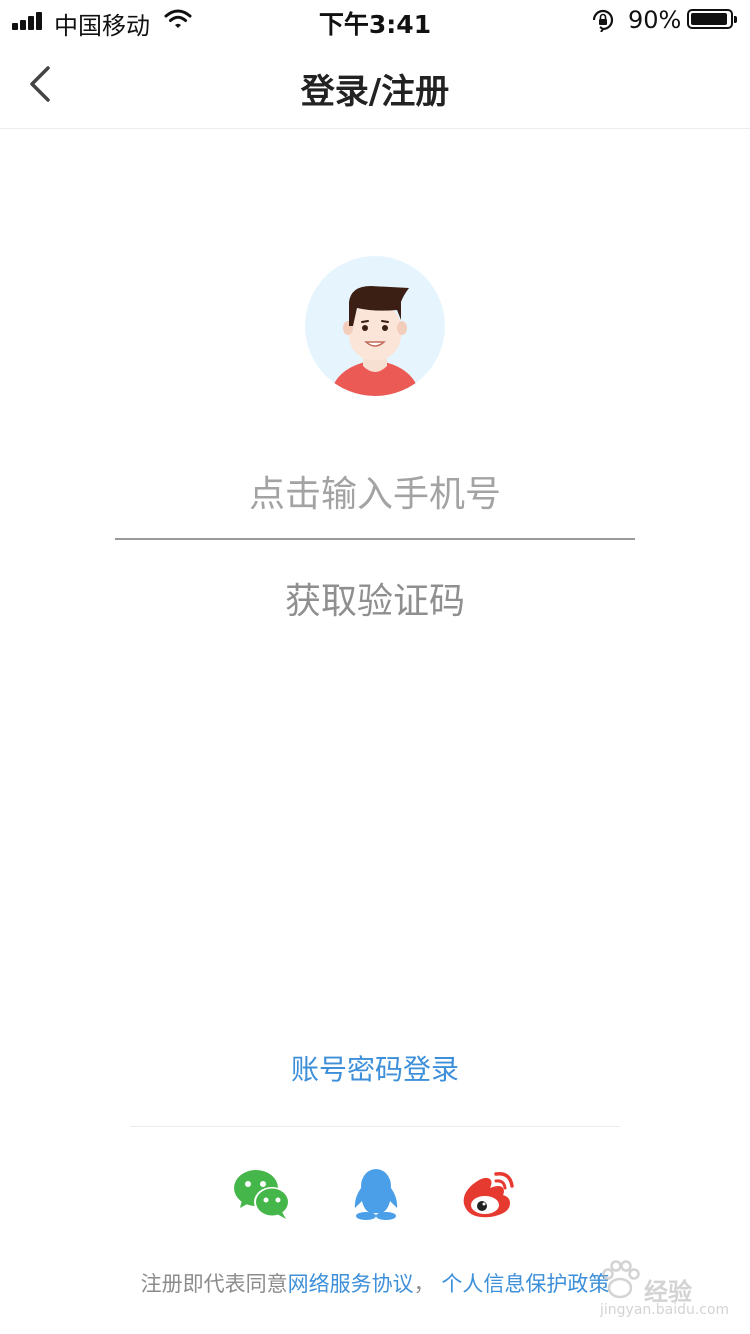  What do you see at coordinates (375, 495) in the screenshot?
I see `phone-number-input` at bounding box center [375, 495].